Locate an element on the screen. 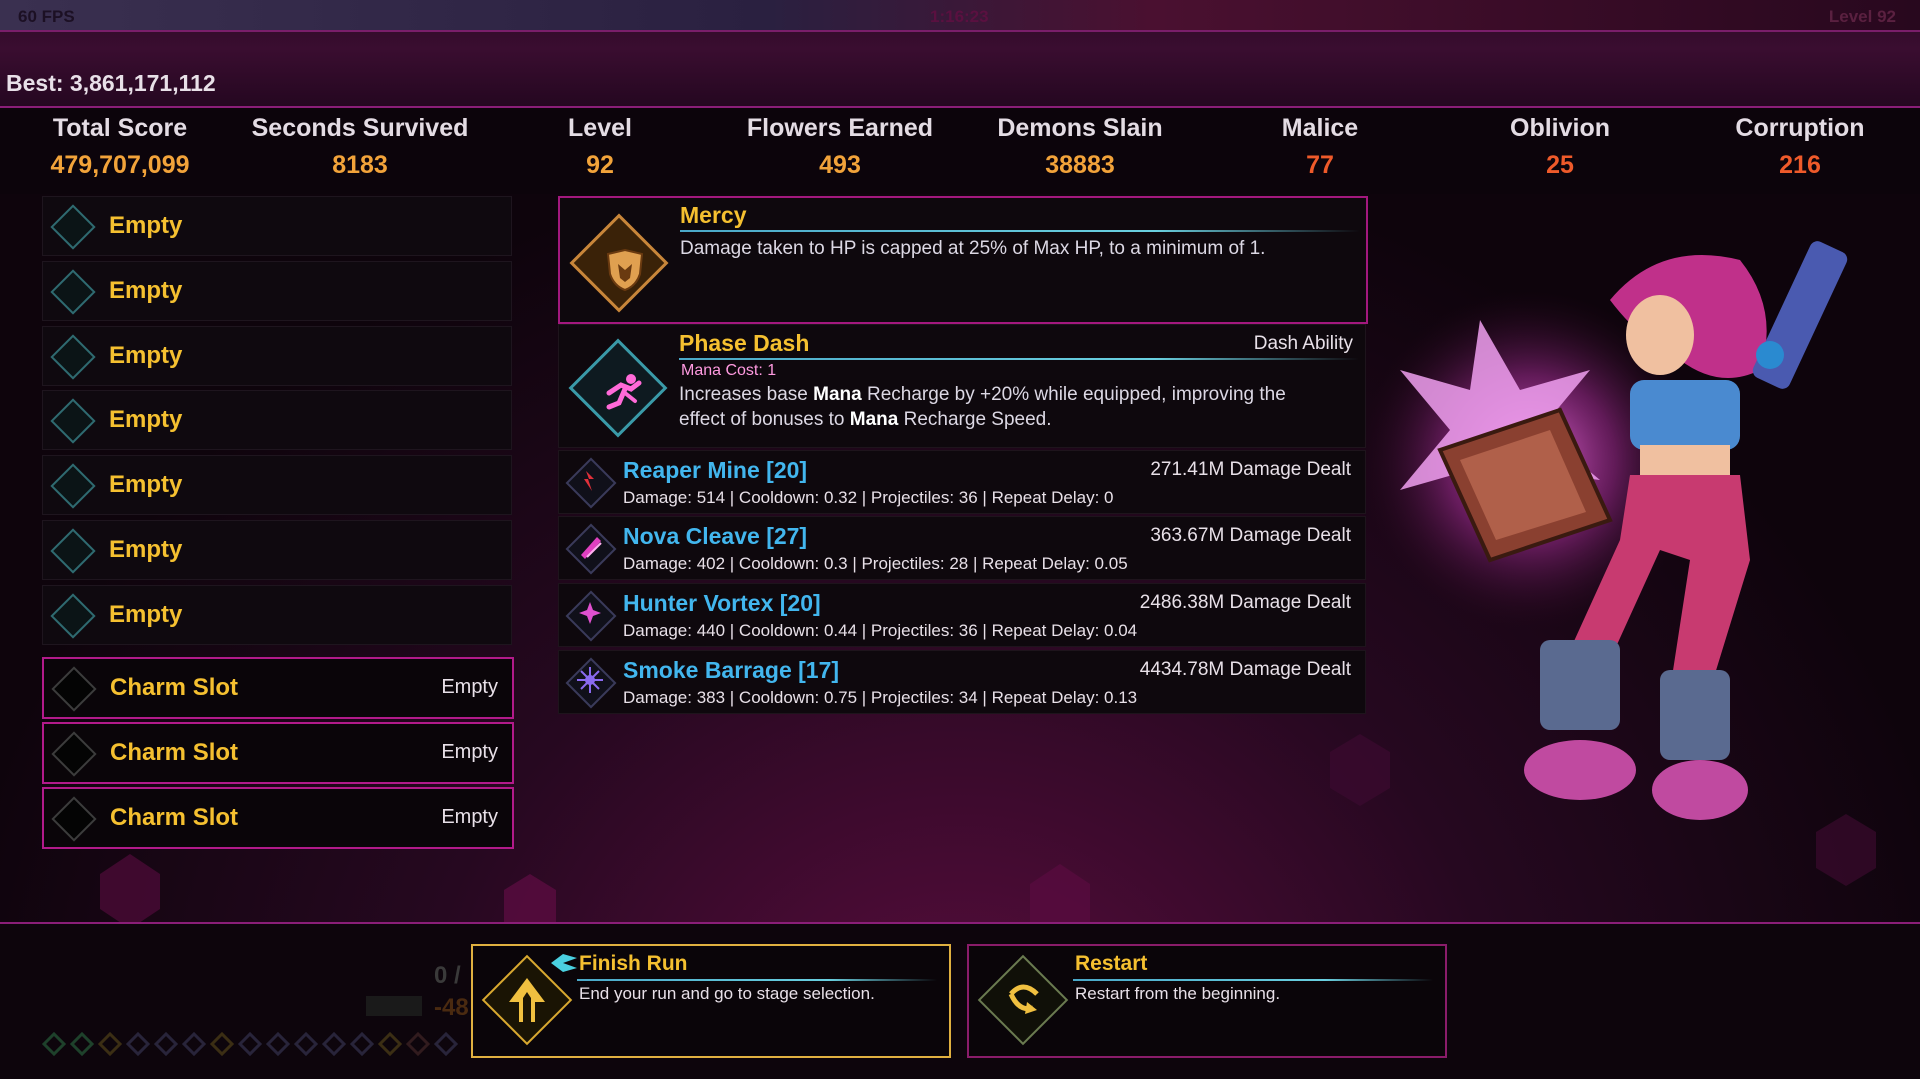  finish-arrow-icon is located at coordinates (527, 1000).